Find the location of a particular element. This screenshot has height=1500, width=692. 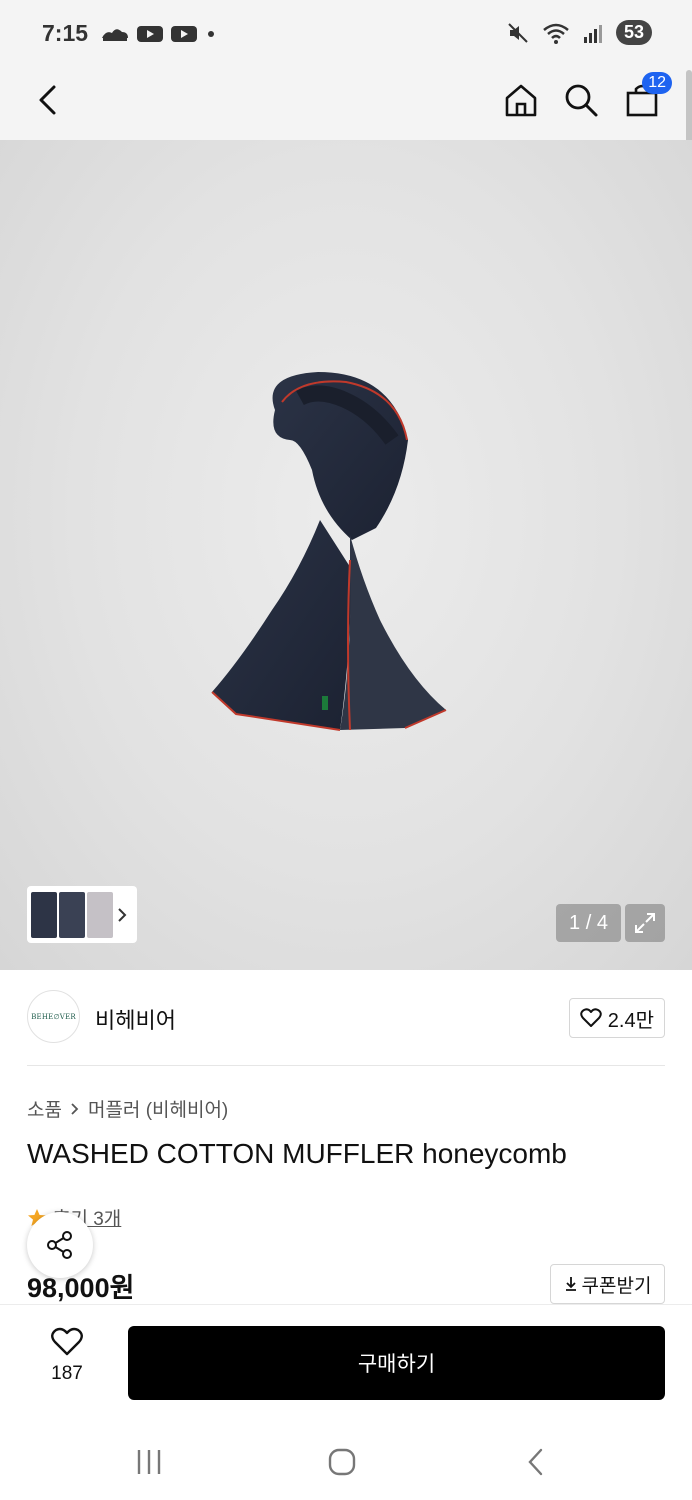

wifi-icon is located at coordinates (556, 33).